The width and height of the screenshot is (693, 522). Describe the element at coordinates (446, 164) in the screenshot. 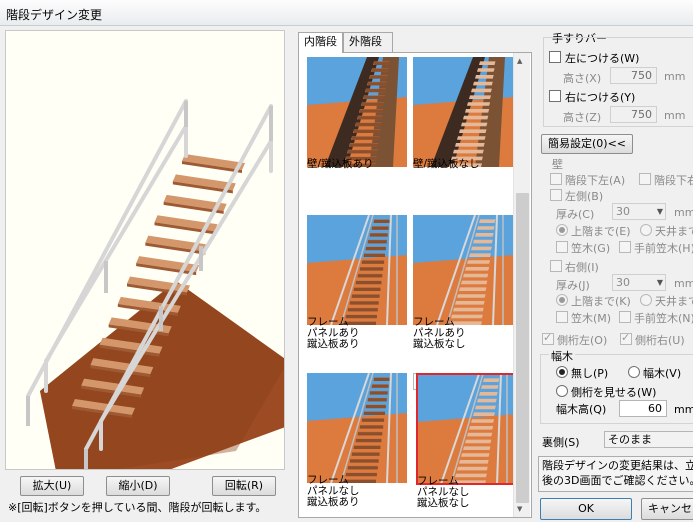

I see `design-caption: 壁/蹴込板なし` at that location.